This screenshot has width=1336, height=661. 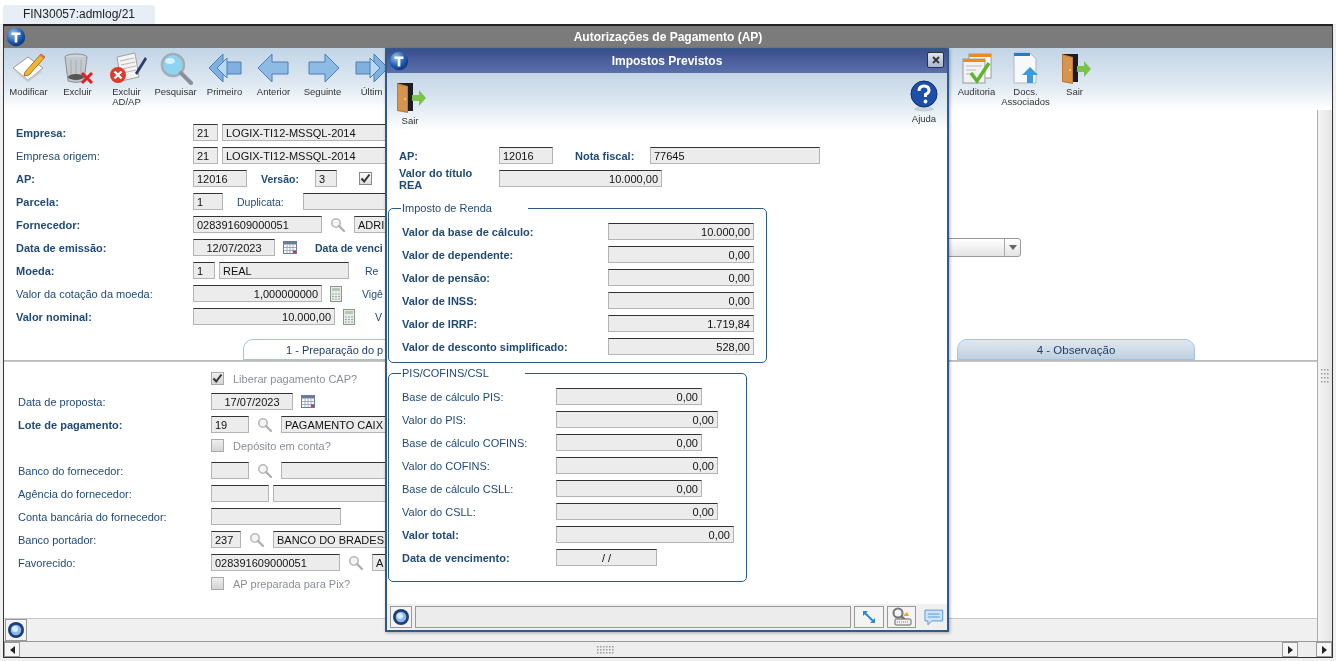 What do you see at coordinates (485, 346) in the screenshot?
I see `field-label: Valor de desconto simplificado:` at bounding box center [485, 346].